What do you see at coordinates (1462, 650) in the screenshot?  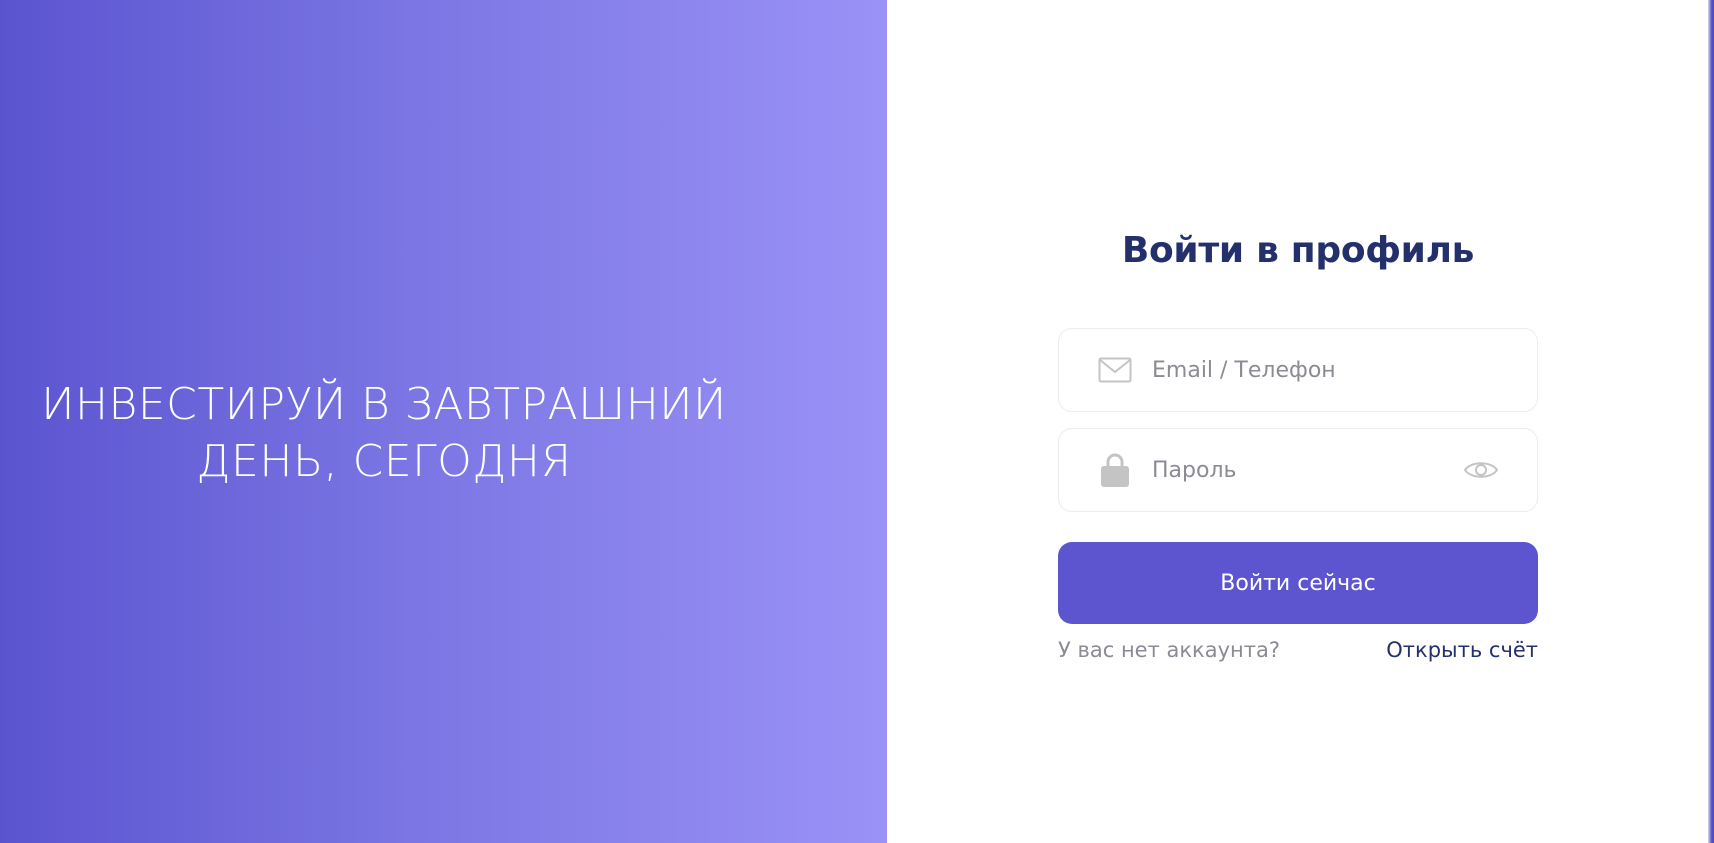 I see `open-account-link: Открыть счёт` at bounding box center [1462, 650].